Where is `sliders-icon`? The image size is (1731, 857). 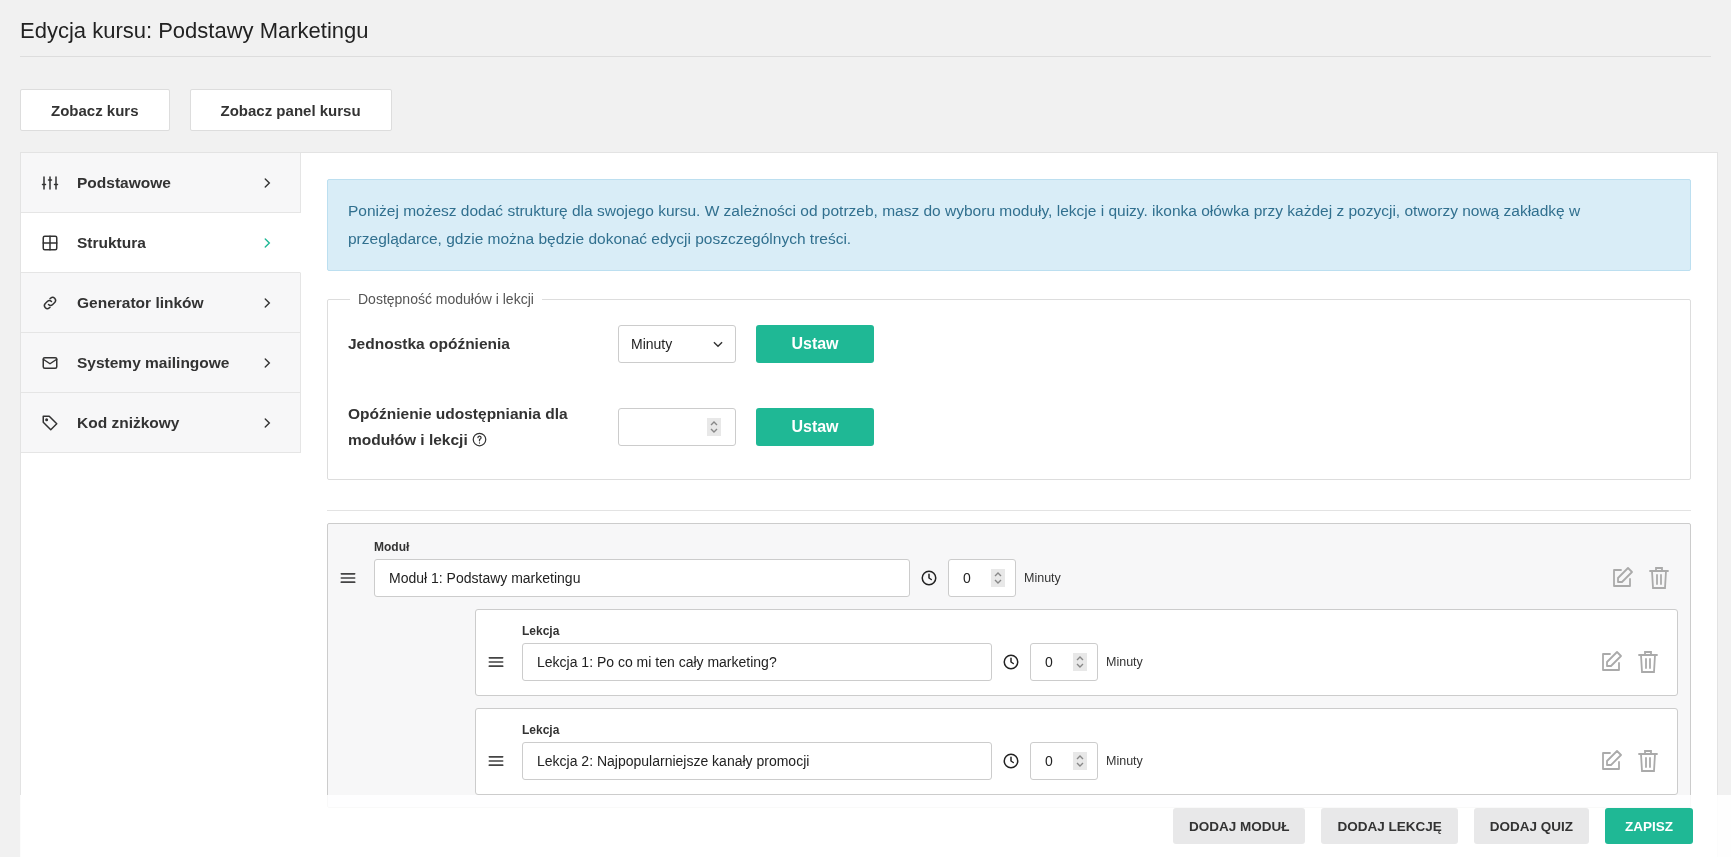 sliders-icon is located at coordinates (50, 182).